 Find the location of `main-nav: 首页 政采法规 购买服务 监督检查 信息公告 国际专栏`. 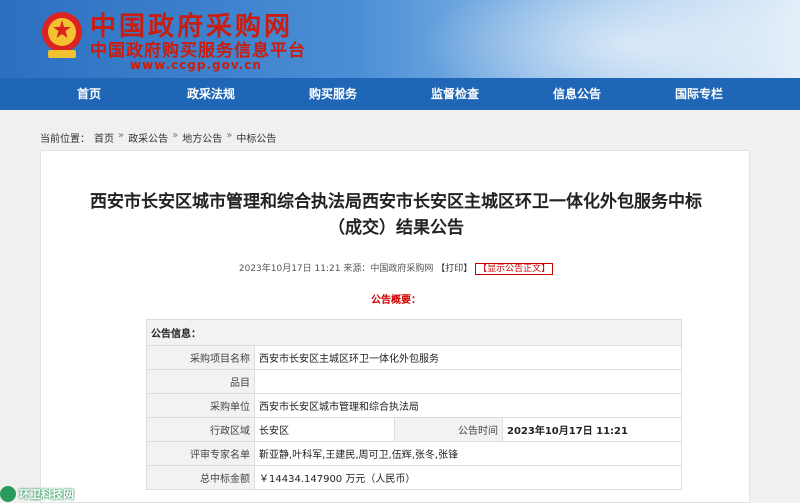

main-nav: 首页 政采法规 购买服务 监督检查 信息公告 国际专栏 is located at coordinates (400, 94).